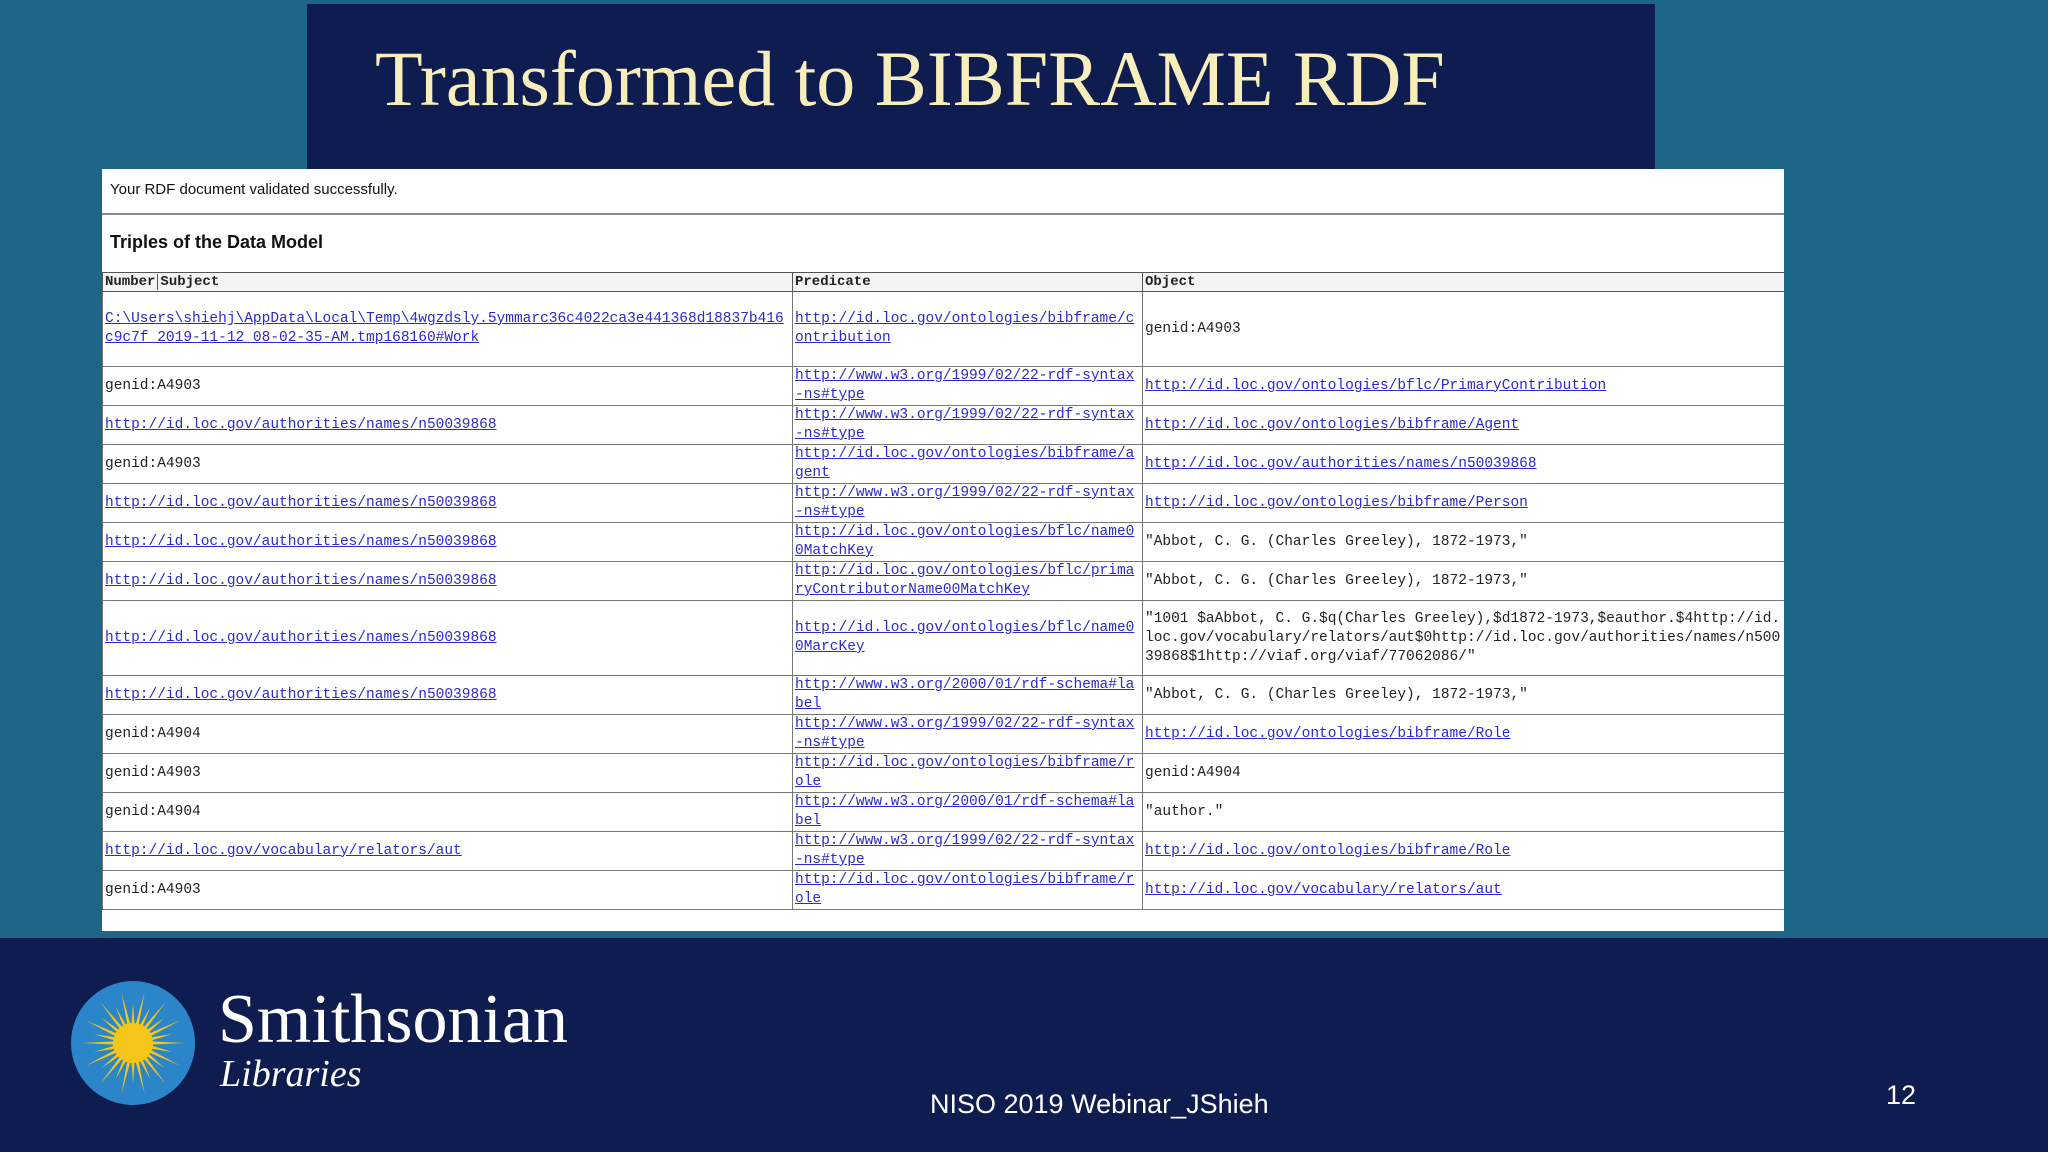  What do you see at coordinates (217, 242) in the screenshot?
I see `table-heading: Triples of the Data Model` at bounding box center [217, 242].